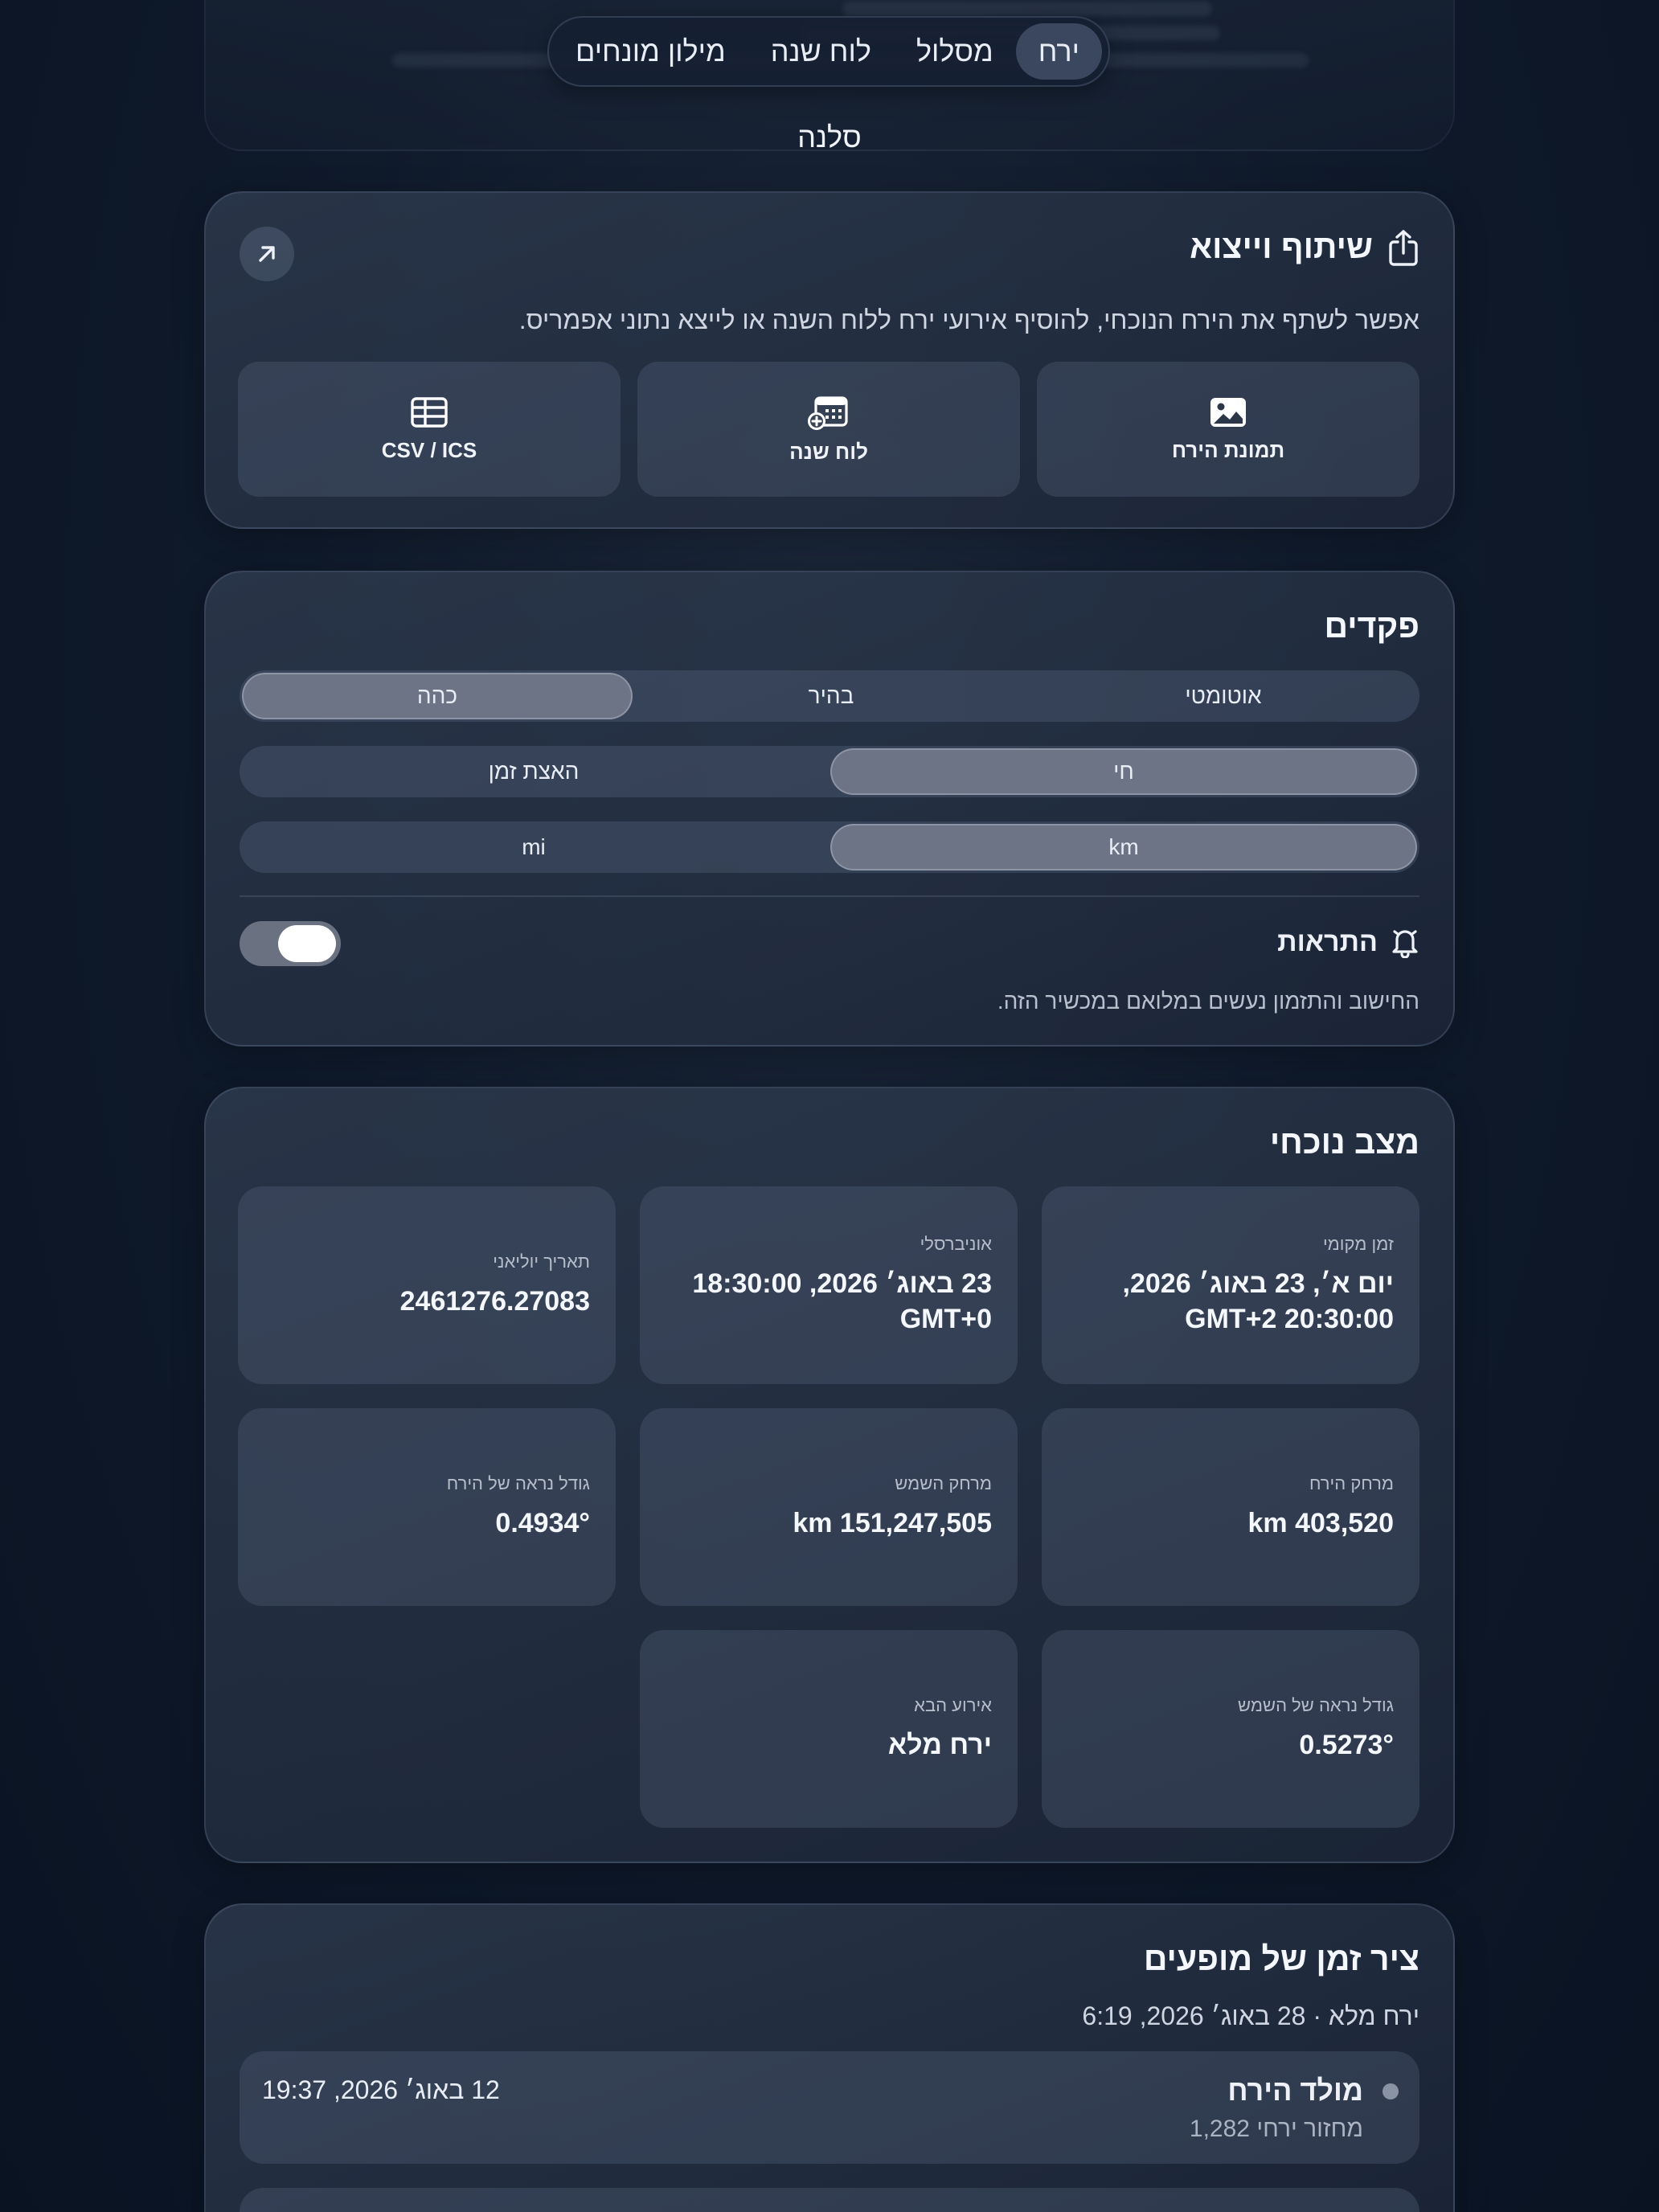 Image resolution: width=1659 pixels, height=2212 pixels. I want to click on stat-moon-apparent-size: גודל נראה של הירח 0.4934°, so click(427, 1507).